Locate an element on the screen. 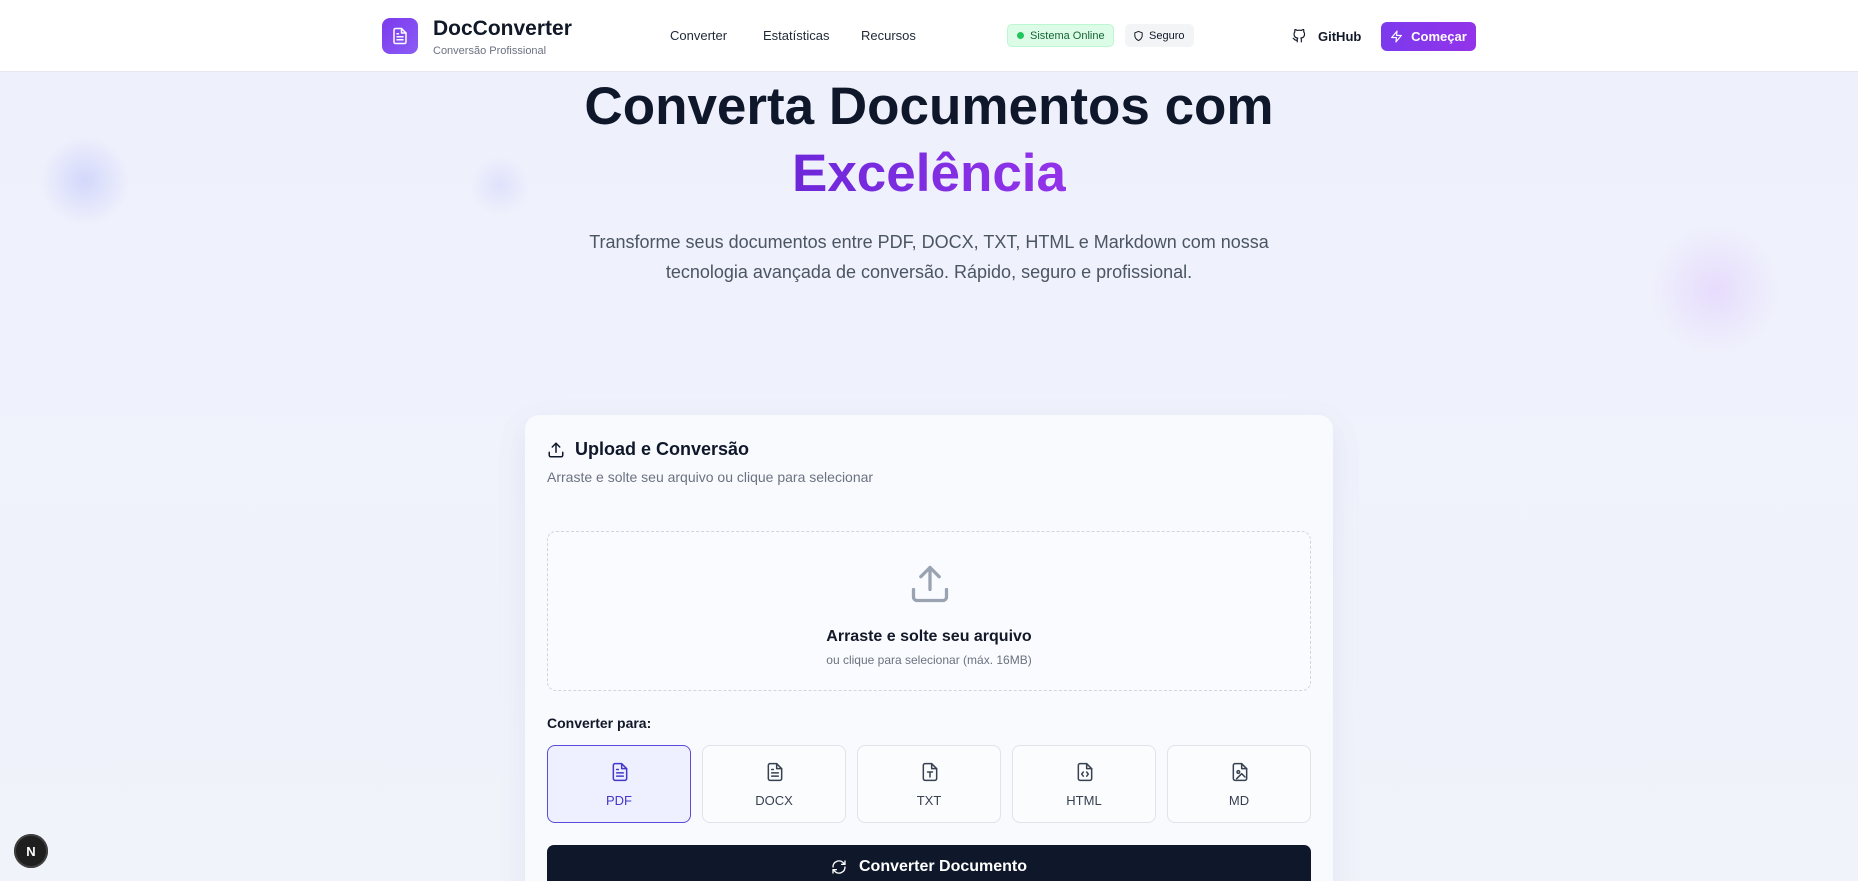 The image size is (1858, 881). format-label: PDF is located at coordinates (619, 800).